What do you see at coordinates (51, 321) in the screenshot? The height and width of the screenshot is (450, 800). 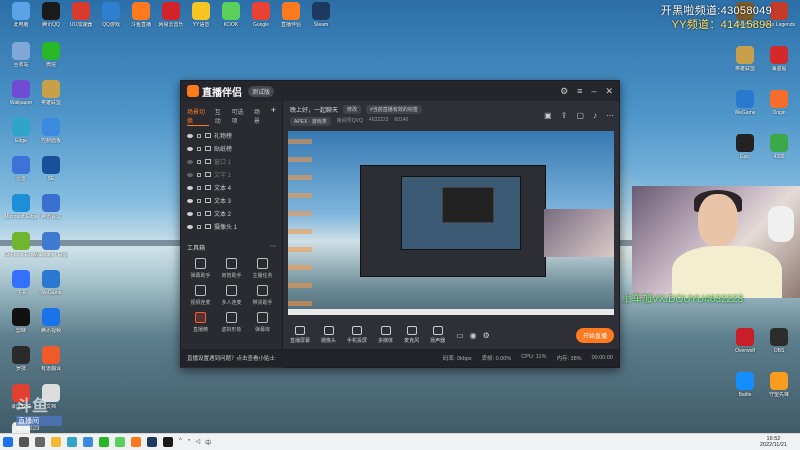 I see `desktop-icon: 腾讯视频` at bounding box center [51, 321].